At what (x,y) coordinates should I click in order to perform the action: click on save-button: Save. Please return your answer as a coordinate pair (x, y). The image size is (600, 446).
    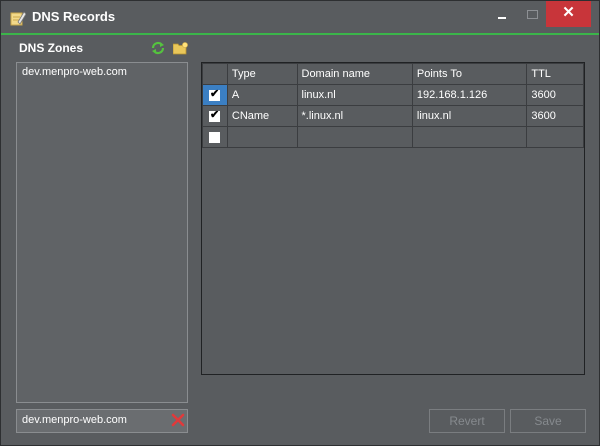
    Looking at the image, I should click on (548, 421).